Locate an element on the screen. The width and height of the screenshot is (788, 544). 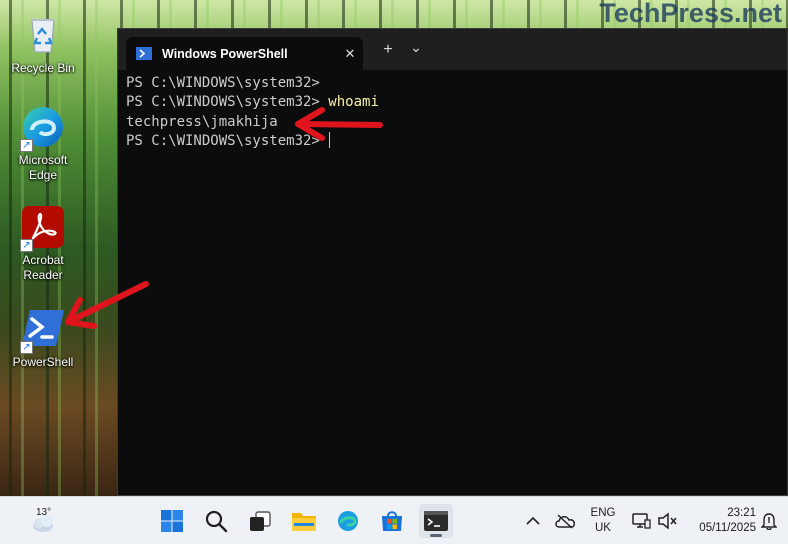
desktop-icon-label: Acrobat Reader is located at coordinates (43, 267).